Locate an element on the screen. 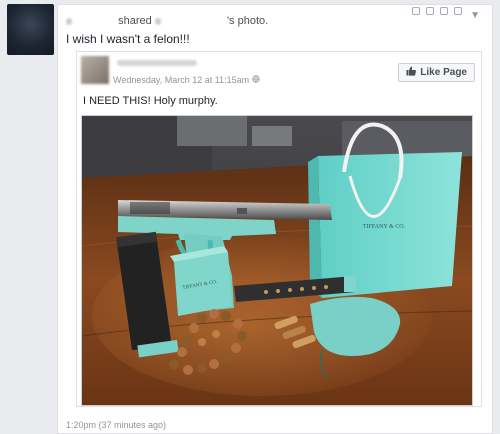  bag-brand-text: TIFFANY & CO. is located at coordinates (384, 227).